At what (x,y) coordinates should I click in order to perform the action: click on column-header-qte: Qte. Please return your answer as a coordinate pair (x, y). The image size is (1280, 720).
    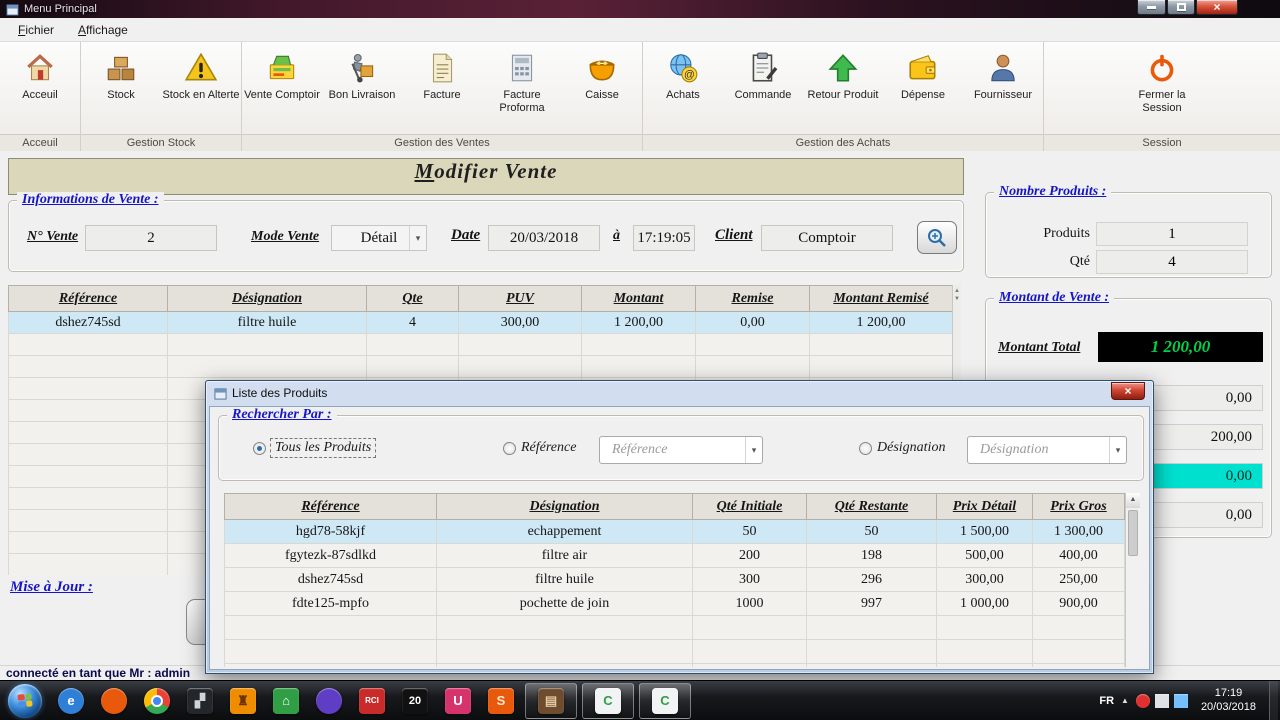
    Looking at the image, I should click on (412, 298).